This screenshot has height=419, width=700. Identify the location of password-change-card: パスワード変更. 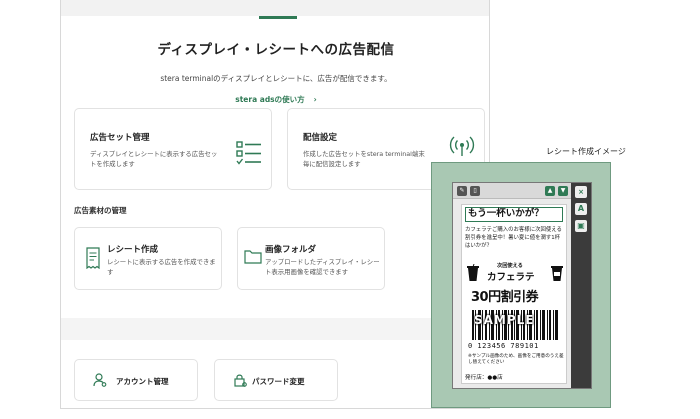
(276, 380).